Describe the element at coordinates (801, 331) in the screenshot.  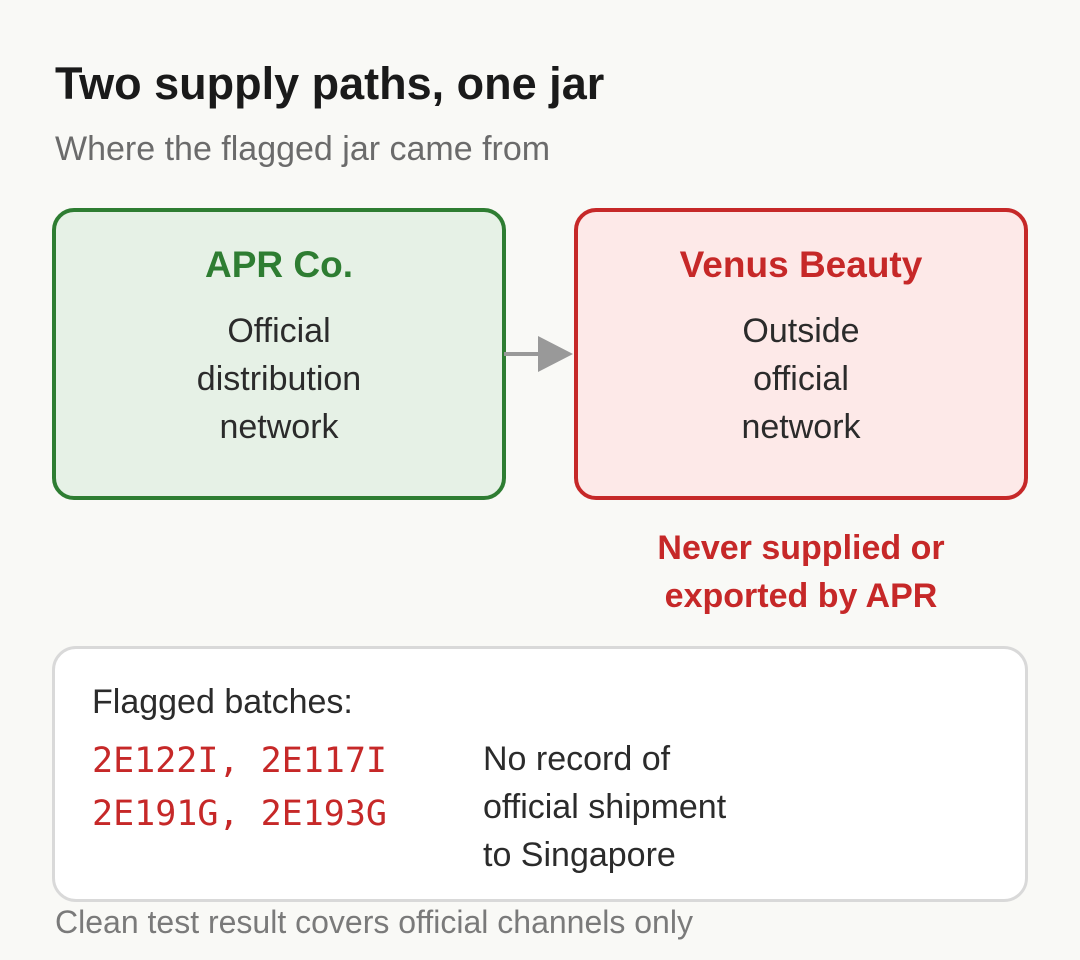
I see `venus-desc-line: Outside` at that location.